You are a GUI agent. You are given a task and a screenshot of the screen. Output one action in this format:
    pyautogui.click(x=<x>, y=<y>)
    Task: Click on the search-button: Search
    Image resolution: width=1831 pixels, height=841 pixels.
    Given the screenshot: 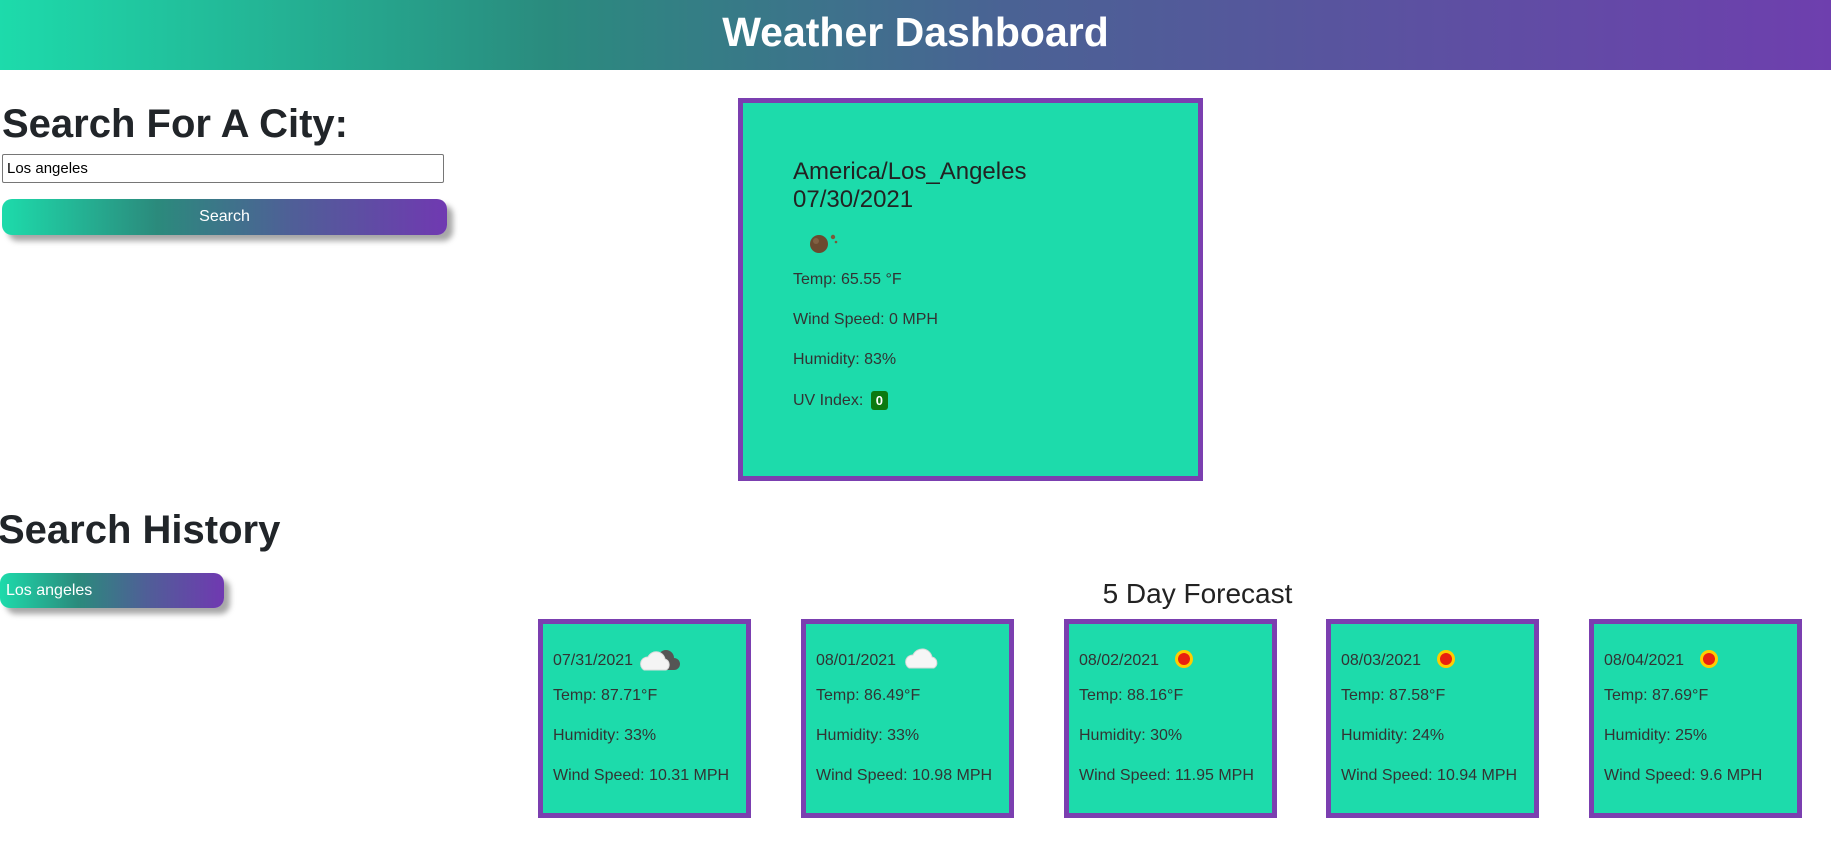 What is the action you would take?
    pyautogui.click(x=224, y=217)
    